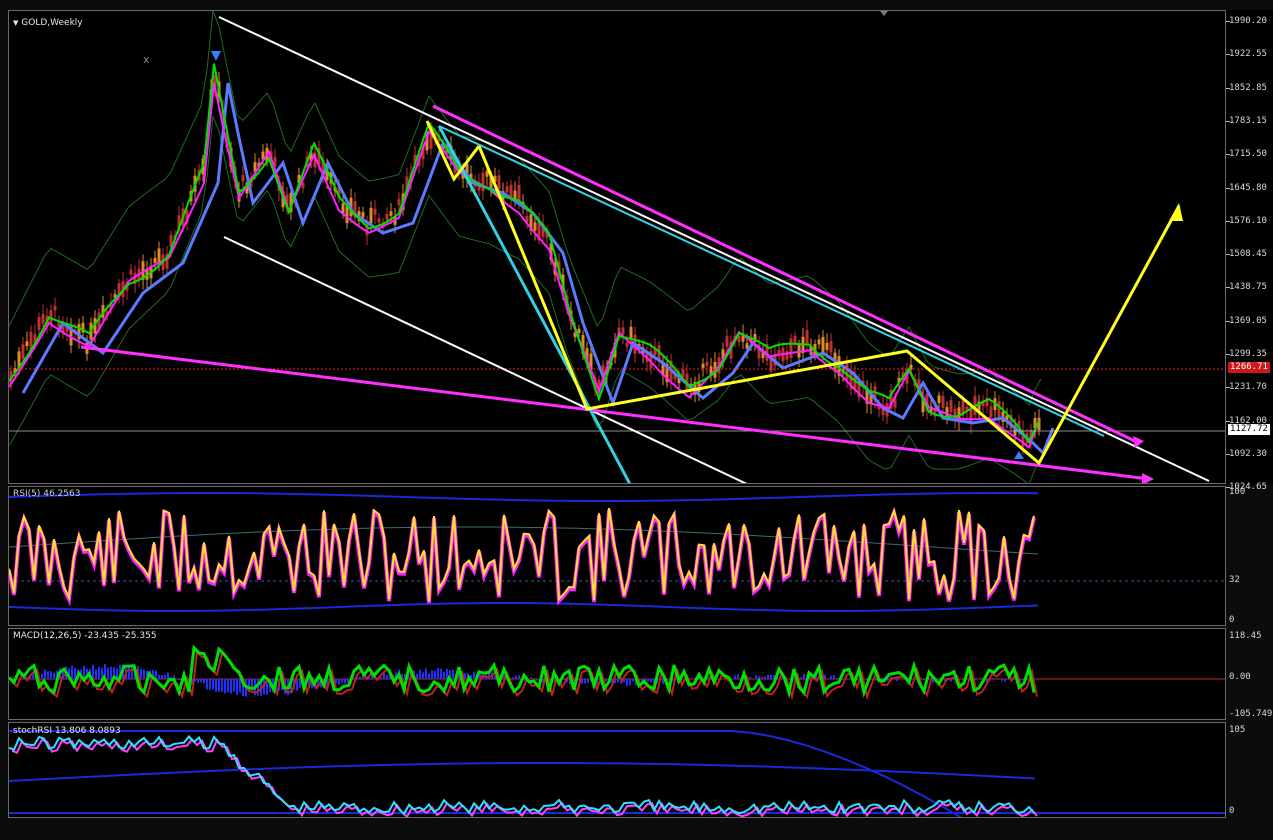 The image size is (1273, 840). Describe the element at coordinates (1251, 714) in the screenshot. I see `macd-scale-min: -105.749` at that location.